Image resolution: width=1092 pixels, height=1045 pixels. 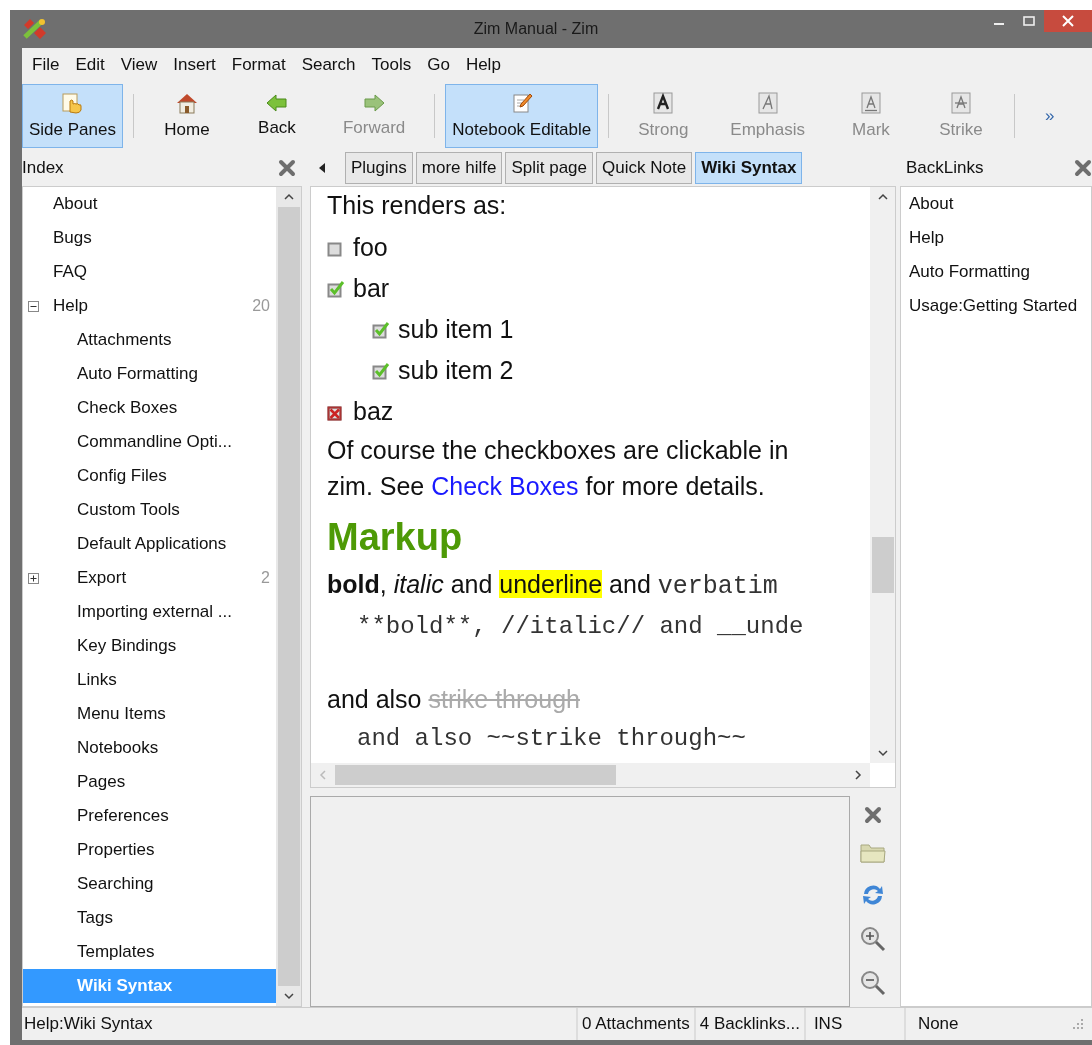 I want to click on checklist-item: sub item 2, so click(x=456, y=370).